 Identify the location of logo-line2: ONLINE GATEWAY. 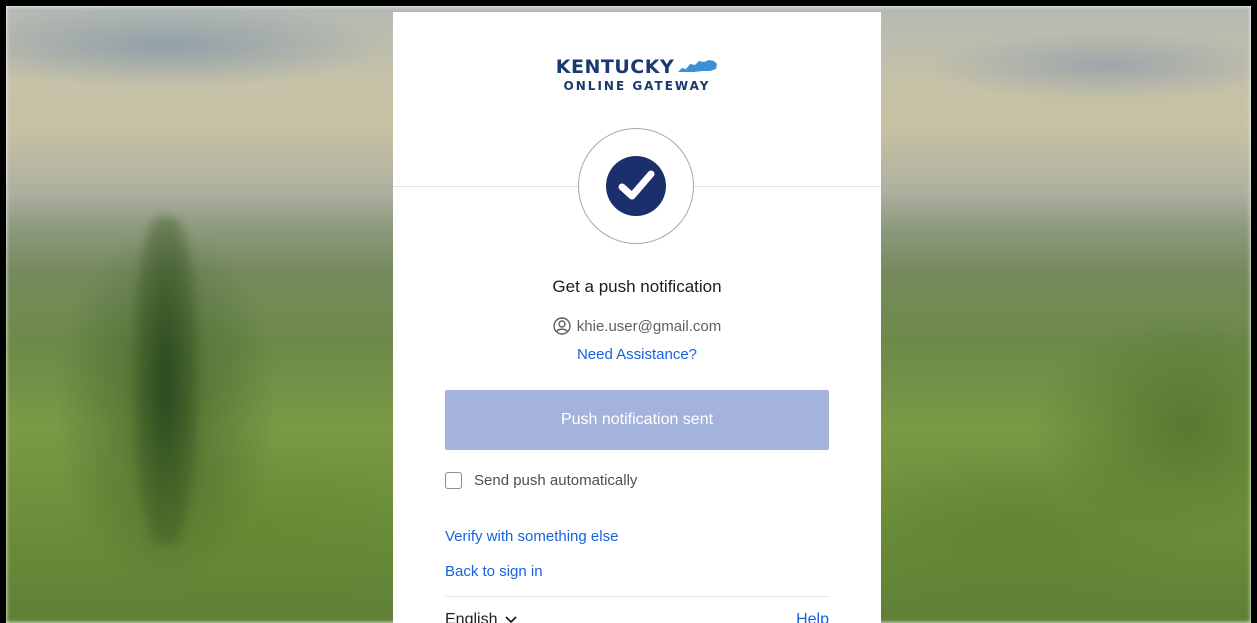
(637, 86).